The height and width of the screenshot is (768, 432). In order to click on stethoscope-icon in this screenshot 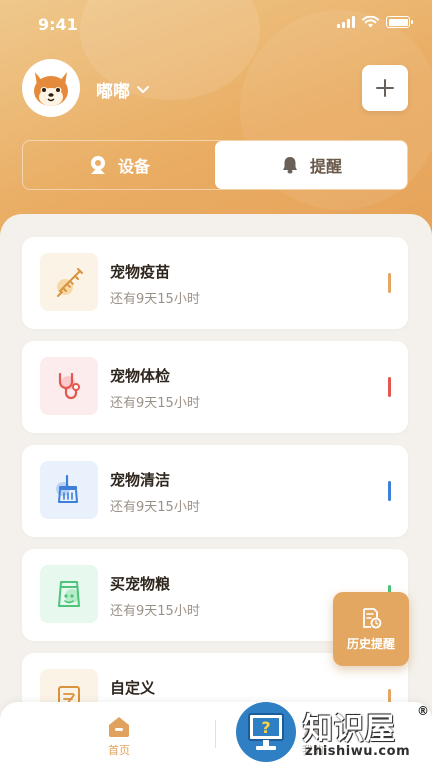, I will do `click(69, 386)`.